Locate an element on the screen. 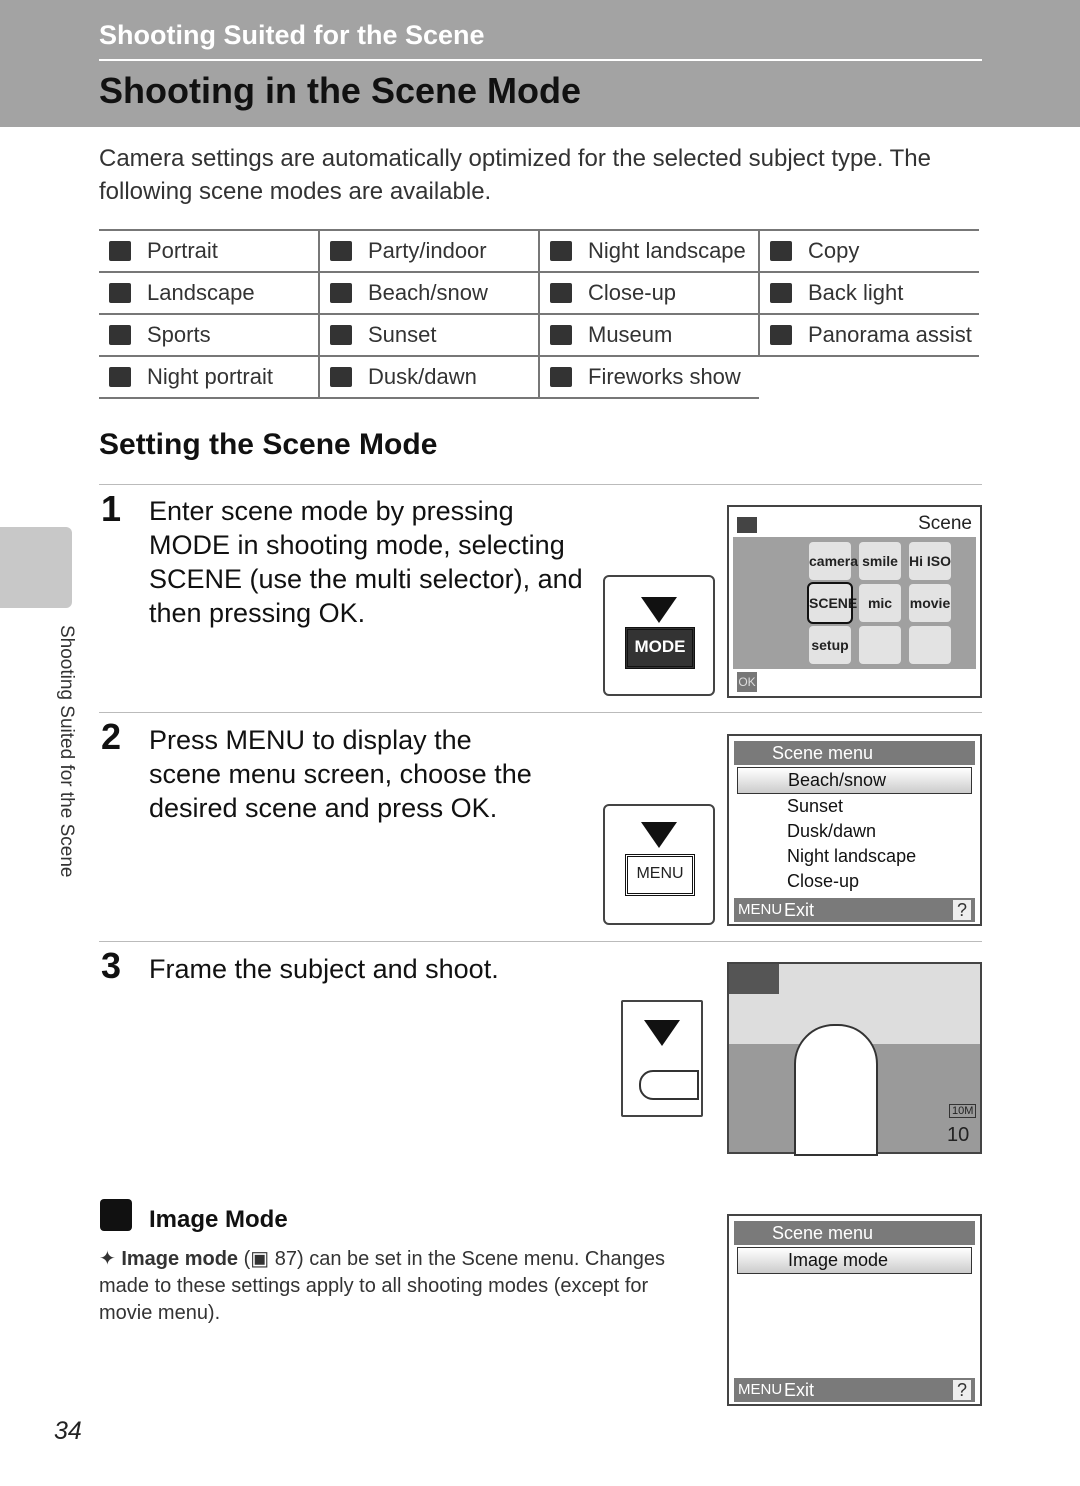  page-number: 34 is located at coordinates (68, 1431).